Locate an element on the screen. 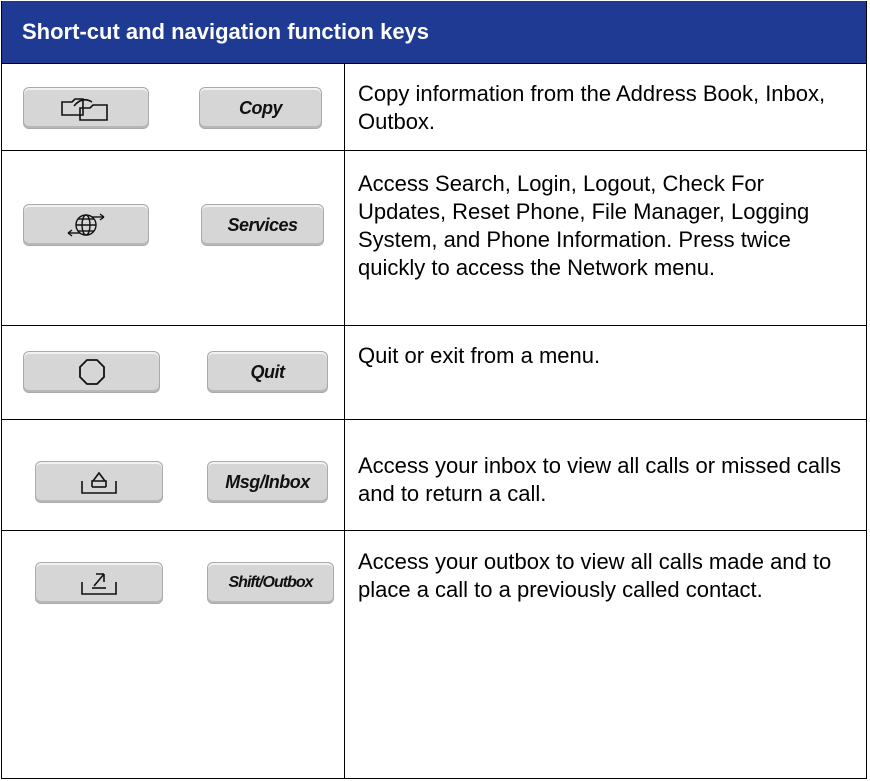  services-icon-key is located at coordinates (86, 225).